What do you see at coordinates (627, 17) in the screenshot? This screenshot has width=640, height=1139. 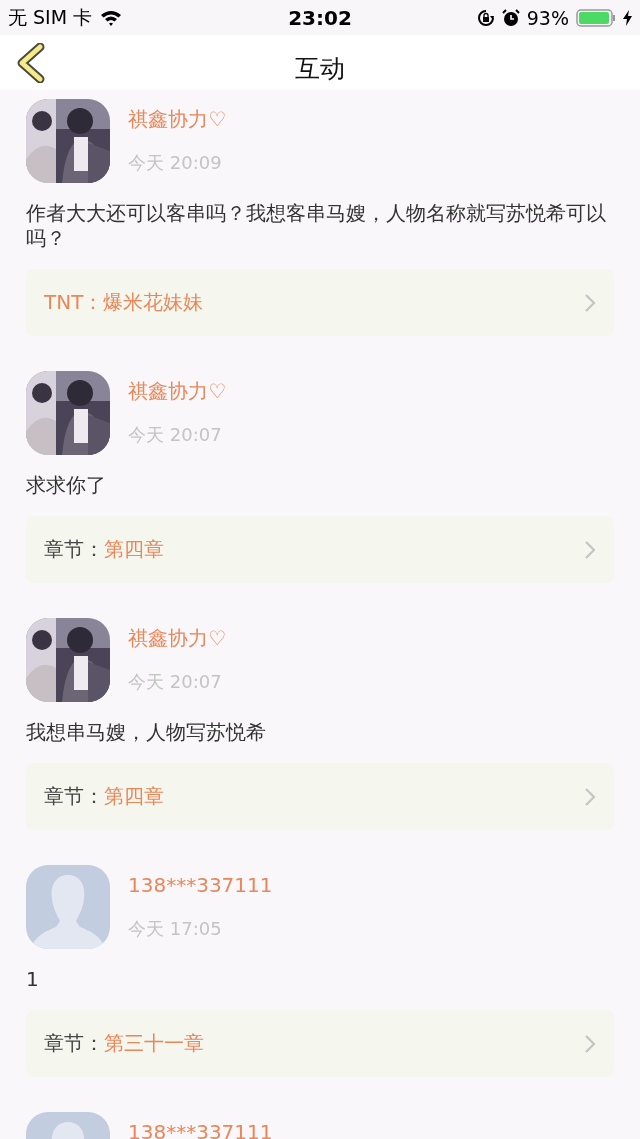 I see `charging-icon` at bounding box center [627, 17].